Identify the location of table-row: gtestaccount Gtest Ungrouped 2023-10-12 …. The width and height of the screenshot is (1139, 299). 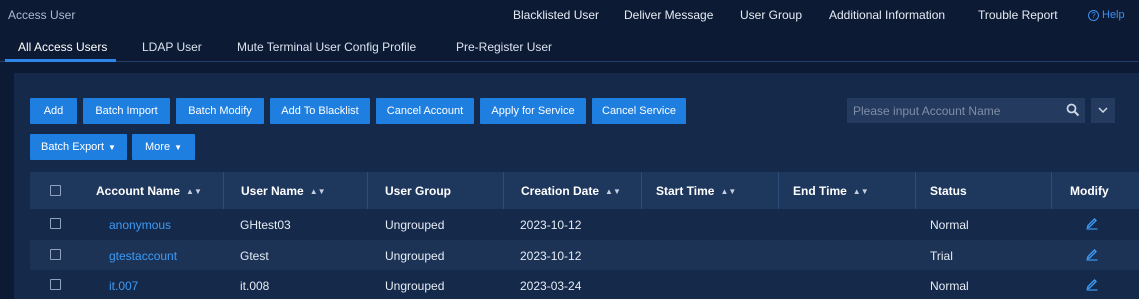
(584, 255).